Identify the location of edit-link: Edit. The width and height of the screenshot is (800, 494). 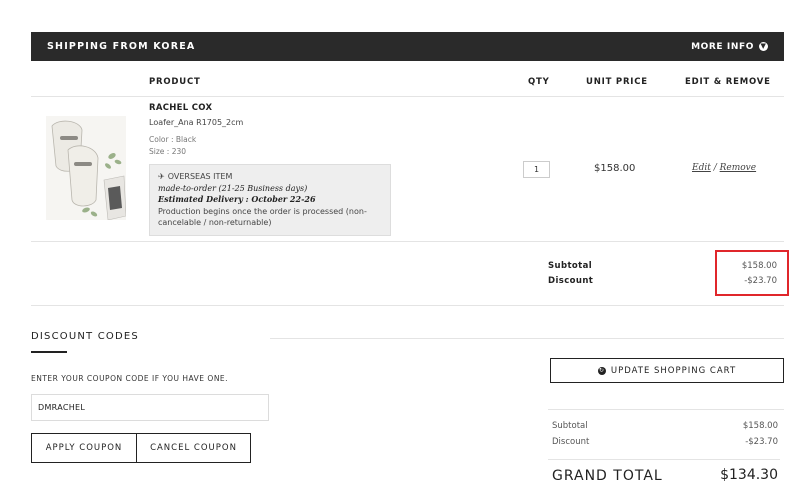
(701, 168).